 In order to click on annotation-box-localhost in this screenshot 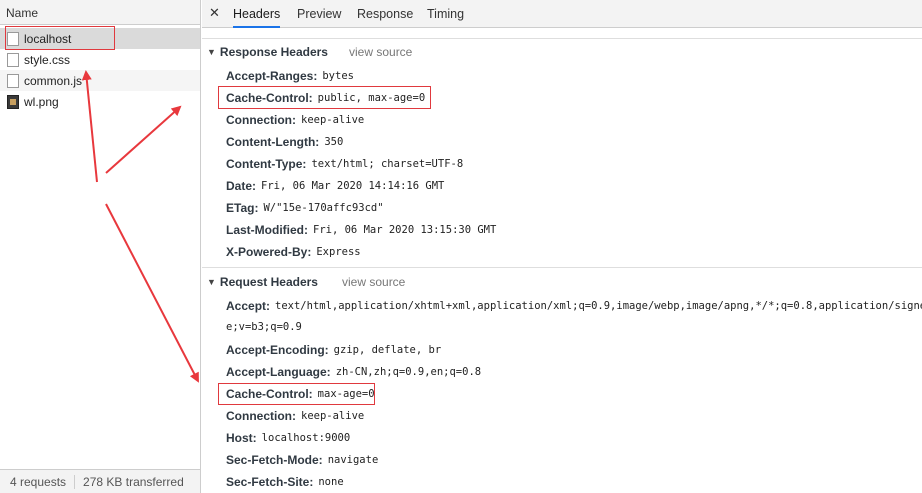, I will do `click(60, 38)`.